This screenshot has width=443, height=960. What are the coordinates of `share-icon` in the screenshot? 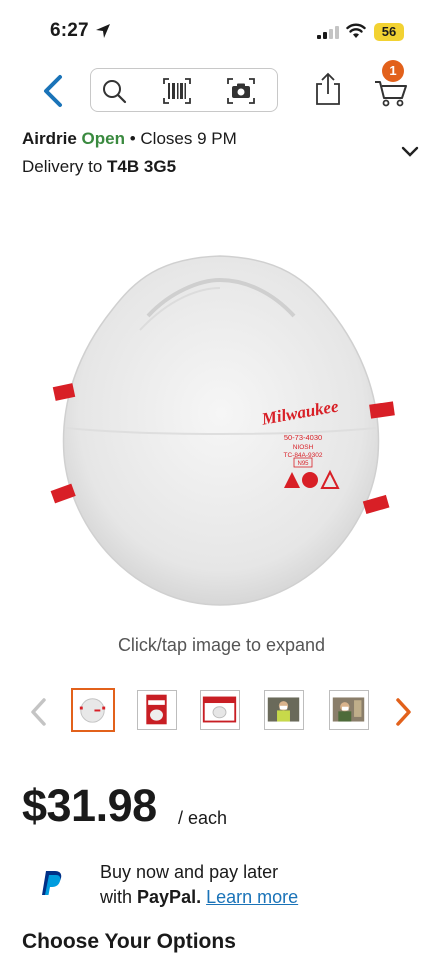 It's located at (328, 89).